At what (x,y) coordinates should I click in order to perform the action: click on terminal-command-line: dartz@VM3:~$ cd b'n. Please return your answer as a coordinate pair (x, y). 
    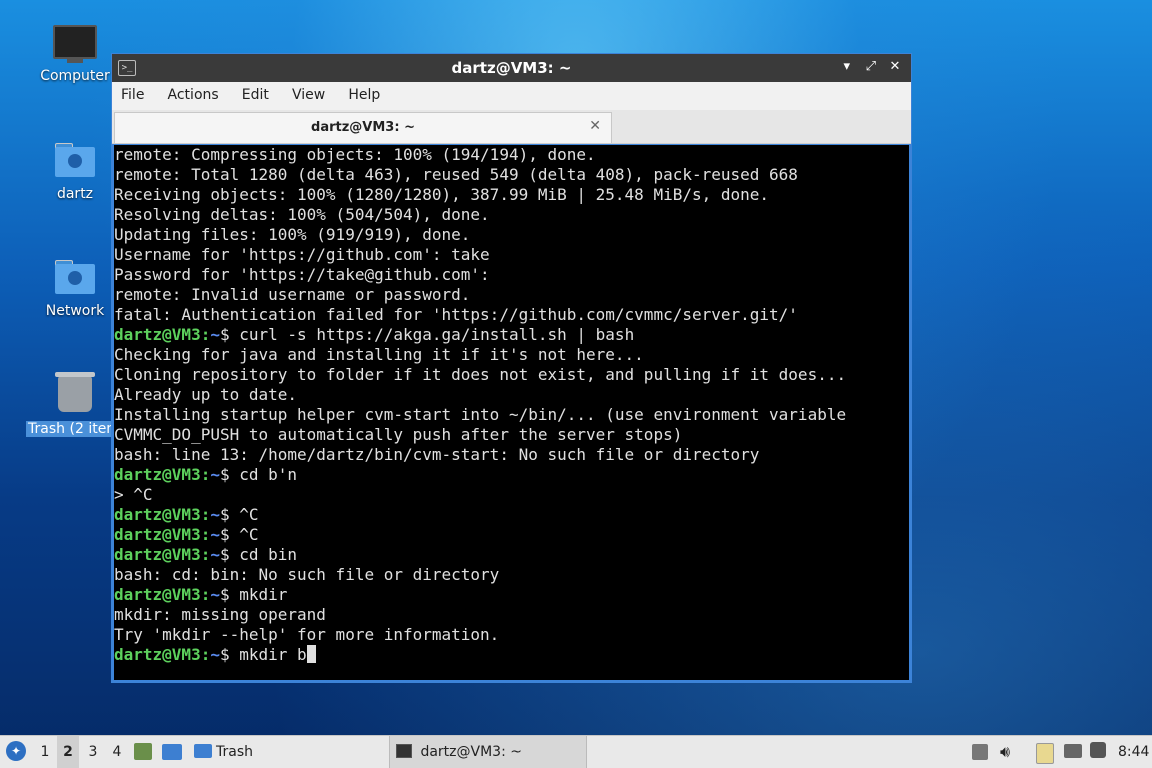
    Looking at the image, I should click on (206, 474).